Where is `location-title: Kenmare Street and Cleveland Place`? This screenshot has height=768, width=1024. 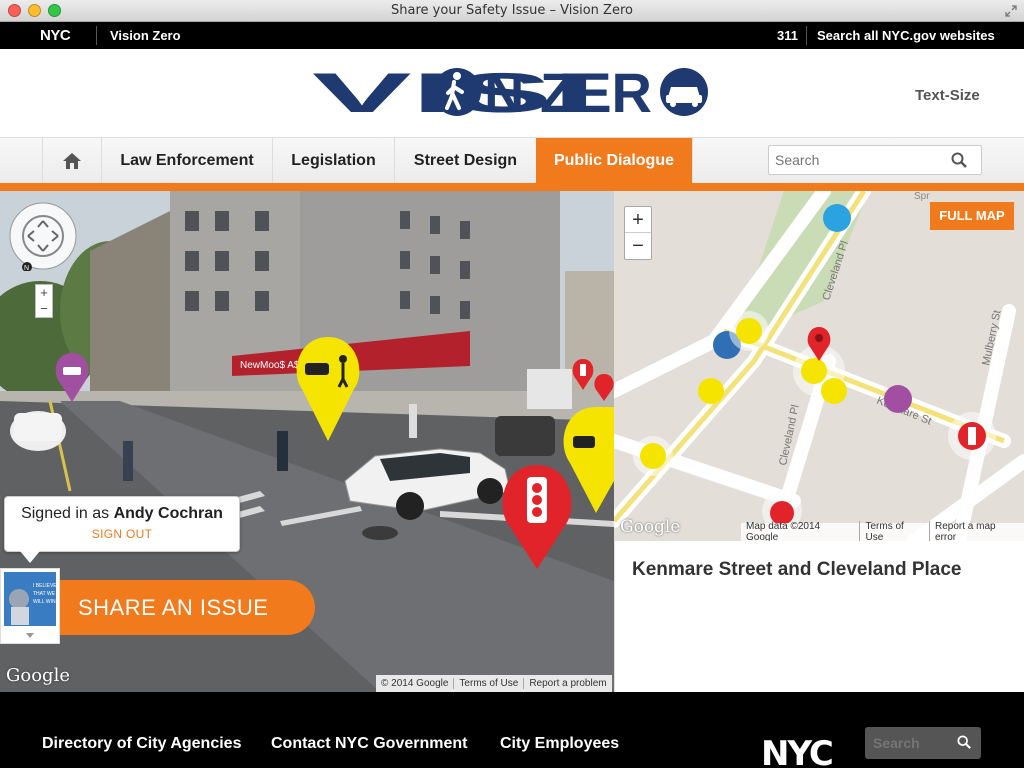
location-title: Kenmare Street and Cleveland Place is located at coordinates (797, 569).